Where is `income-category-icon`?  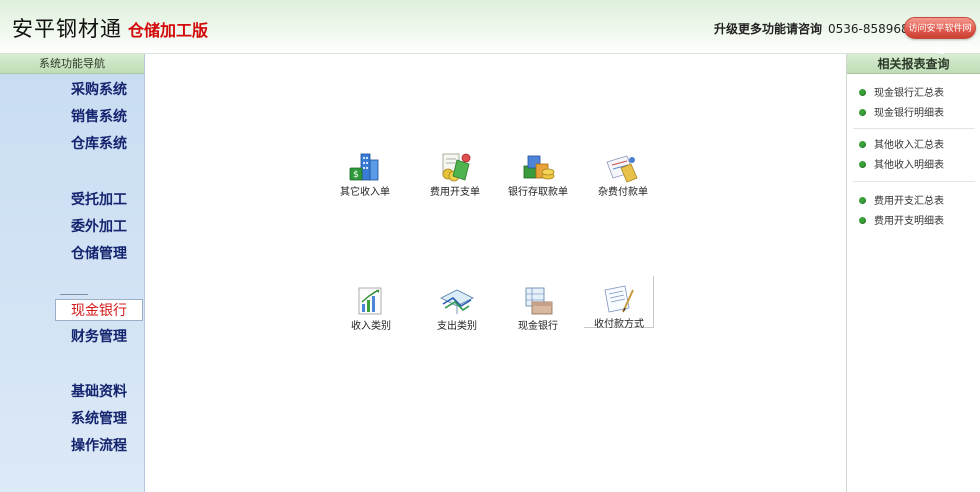
income-category-icon is located at coordinates (370, 301).